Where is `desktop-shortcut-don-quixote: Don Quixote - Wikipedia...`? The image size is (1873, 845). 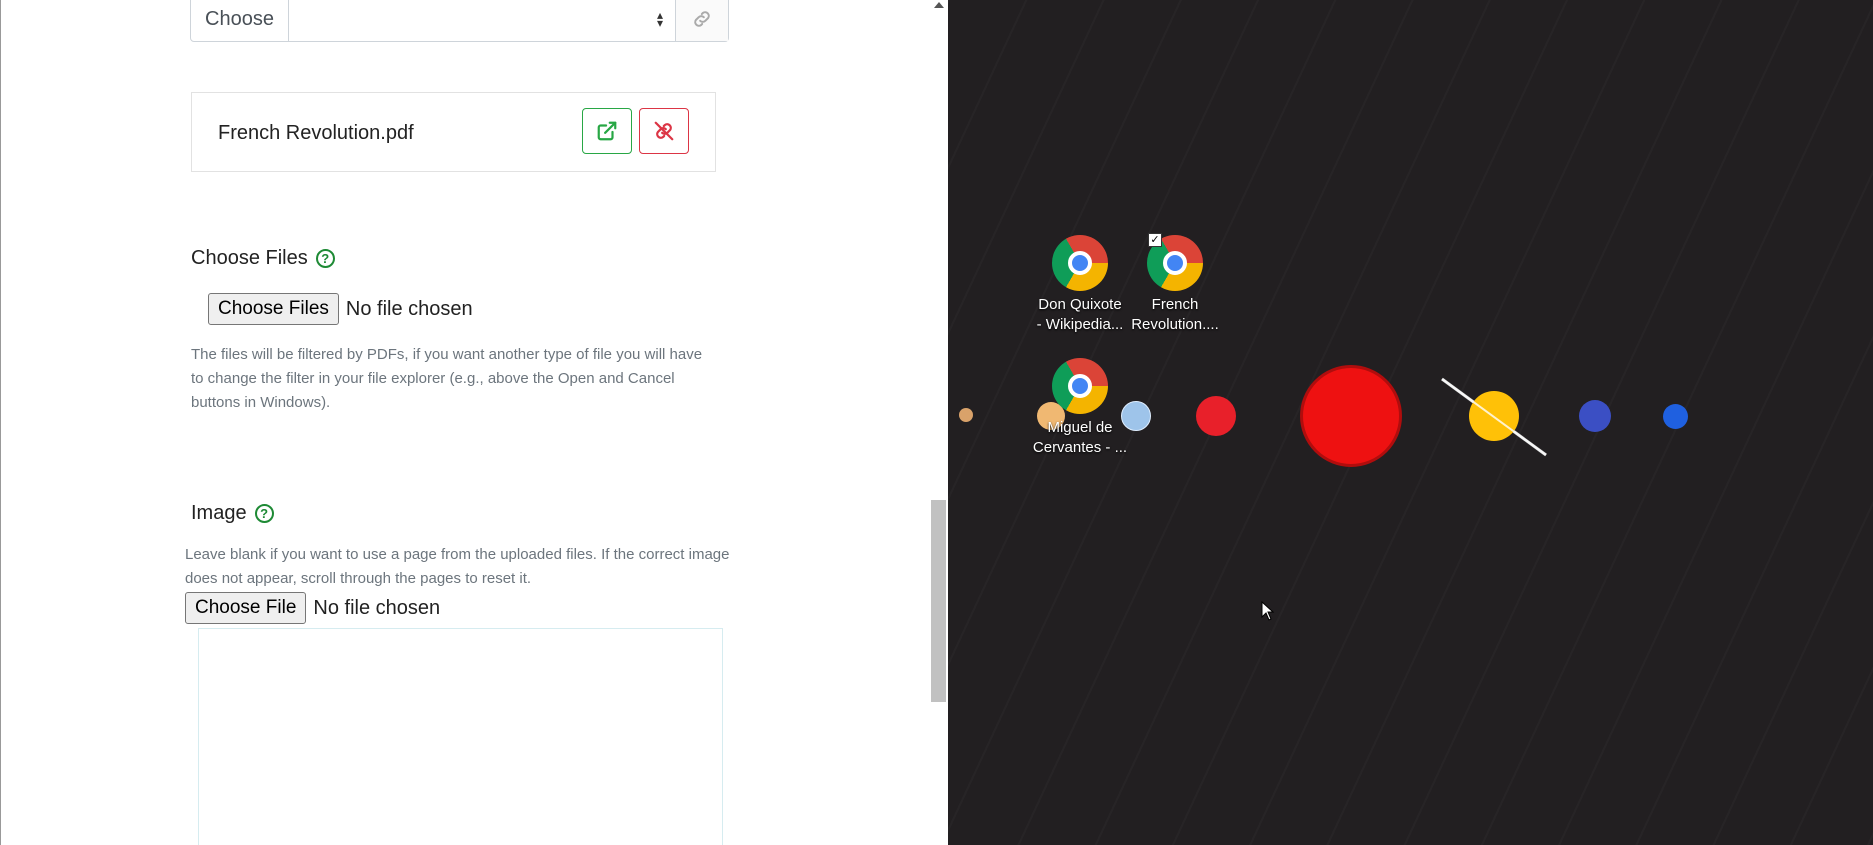 desktop-shortcut-don-quixote: Don Quixote - Wikipedia... is located at coordinates (1080, 285).